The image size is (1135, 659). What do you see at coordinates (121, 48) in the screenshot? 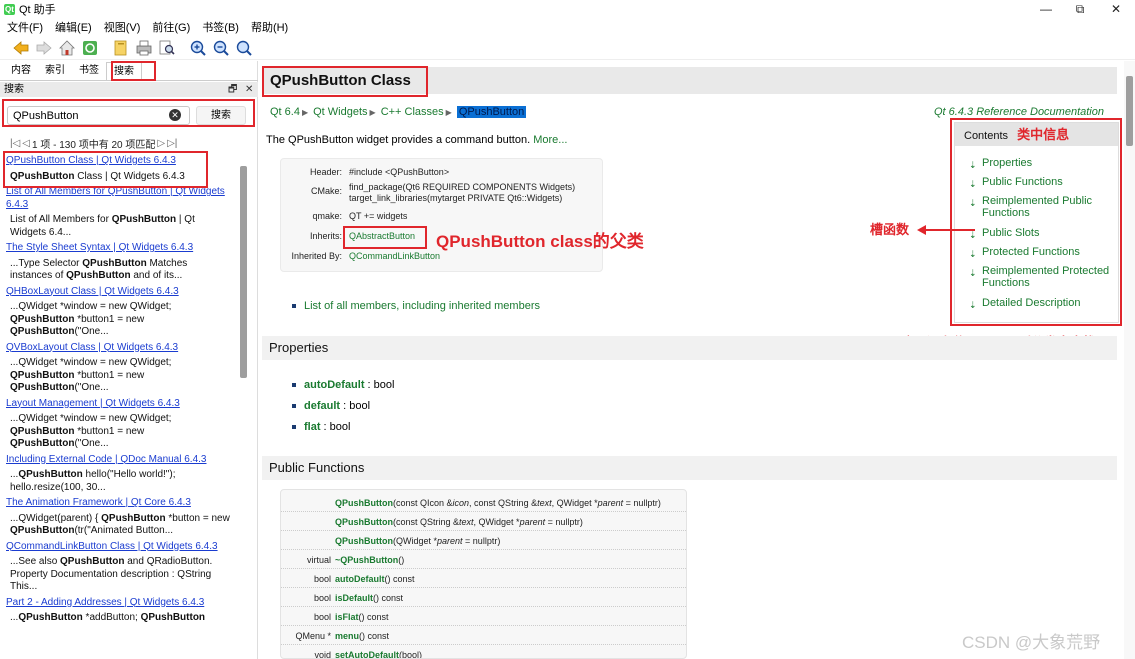
I see `bookmarks-icon` at bounding box center [121, 48].